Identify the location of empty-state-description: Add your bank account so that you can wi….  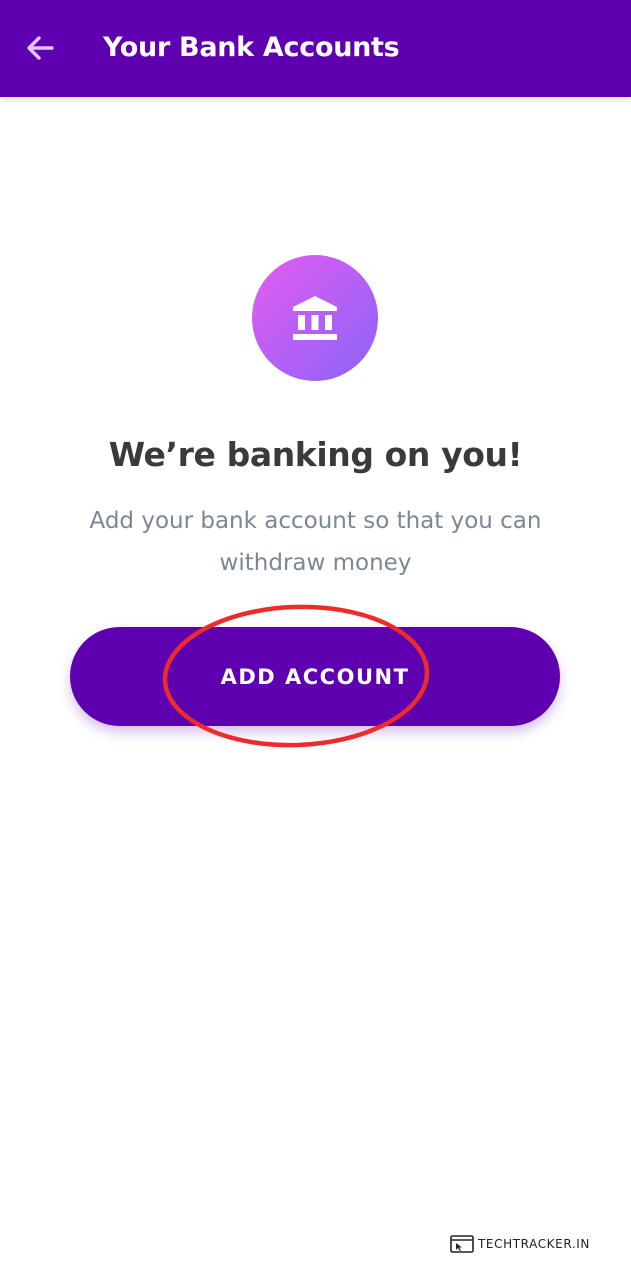
(315, 542).